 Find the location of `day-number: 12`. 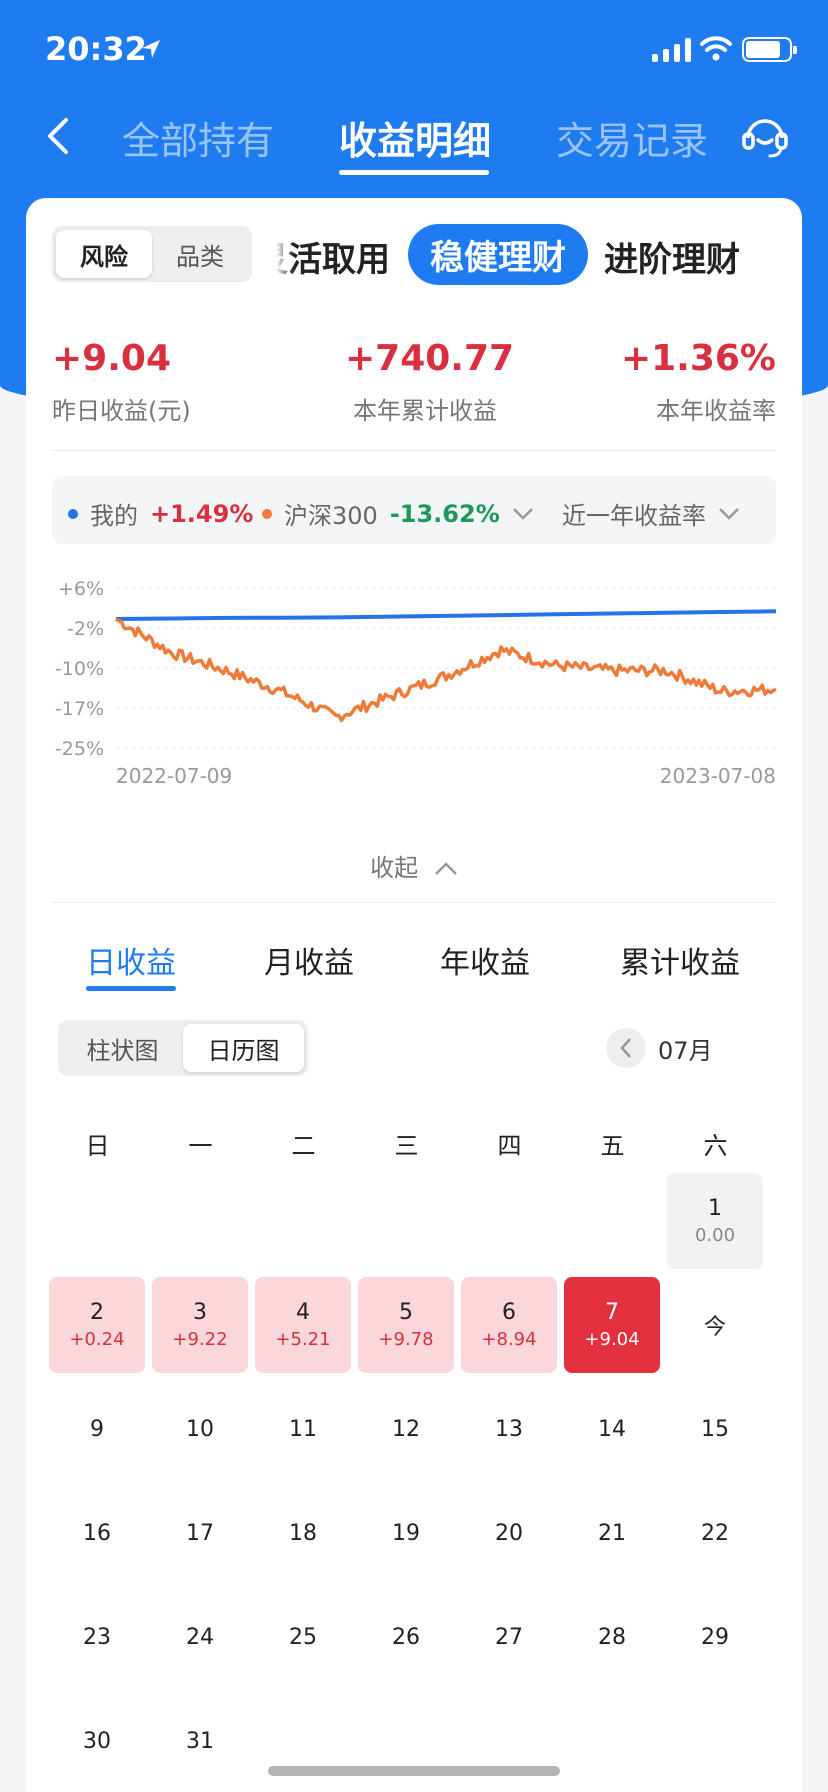

day-number: 12 is located at coordinates (406, 1429).